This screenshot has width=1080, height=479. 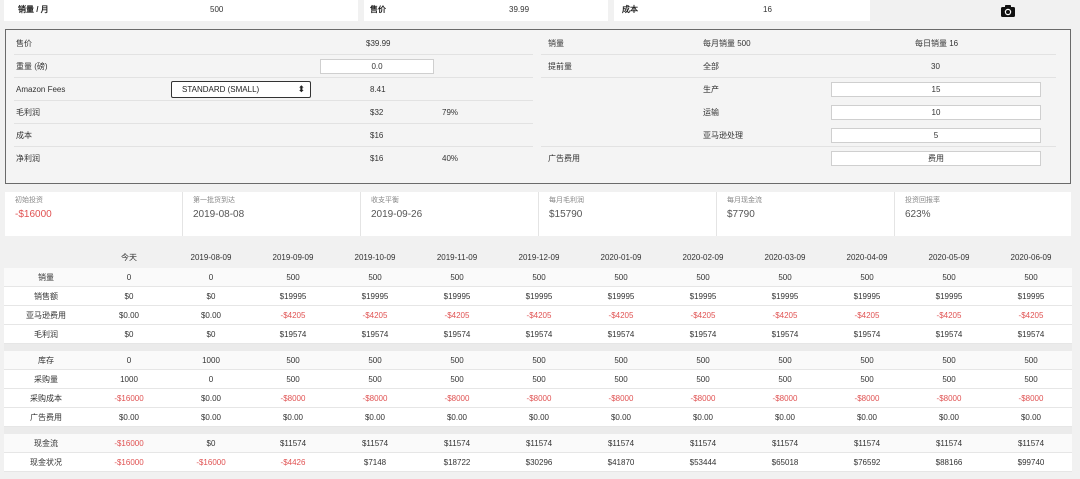 What do you see at coordinates (46, 257) in the screenshot?
I see `header-blank` at bounding box center [46, 257].